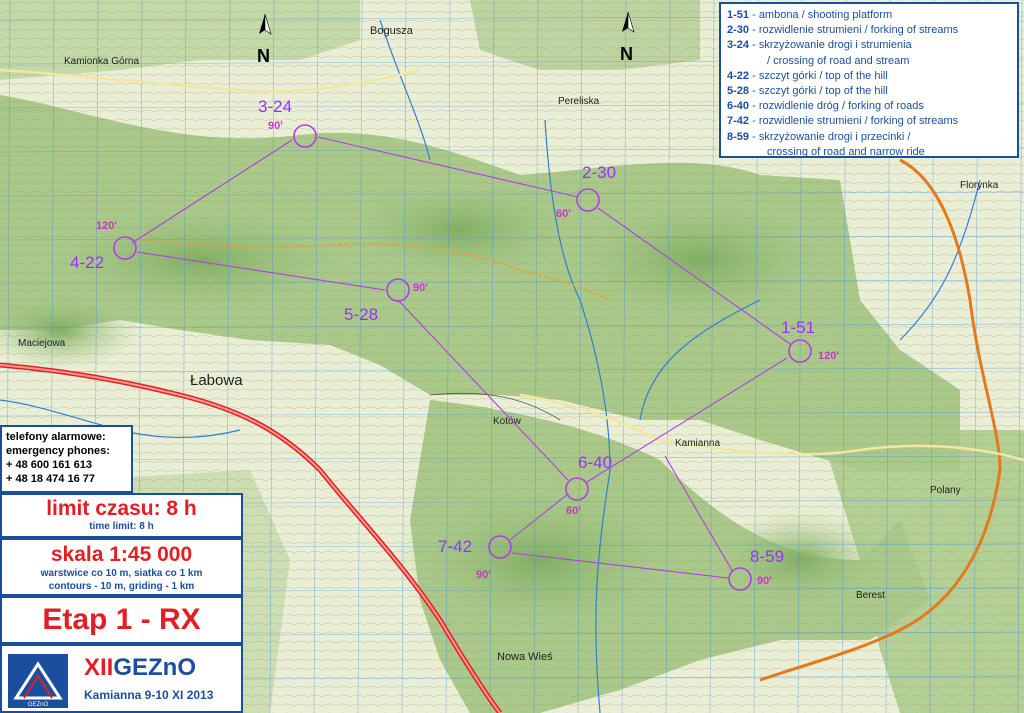 Image resolution: width=1024 pixels, height=713 pixels. Describe the element at coordinates (38, 684) in the screenshot. I see `logo-triangle-icon: GEZnO` at that location.